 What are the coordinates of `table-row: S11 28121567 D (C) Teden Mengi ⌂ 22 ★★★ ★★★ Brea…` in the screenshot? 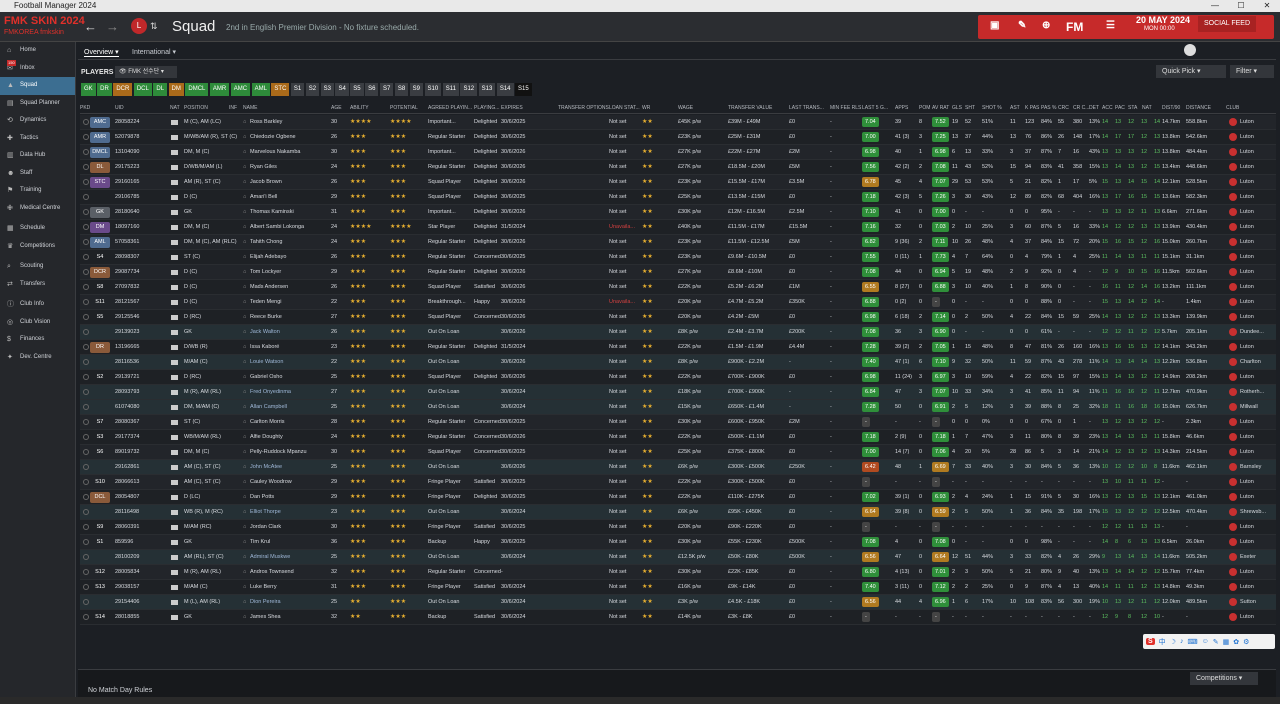 It's located at (678, 302).